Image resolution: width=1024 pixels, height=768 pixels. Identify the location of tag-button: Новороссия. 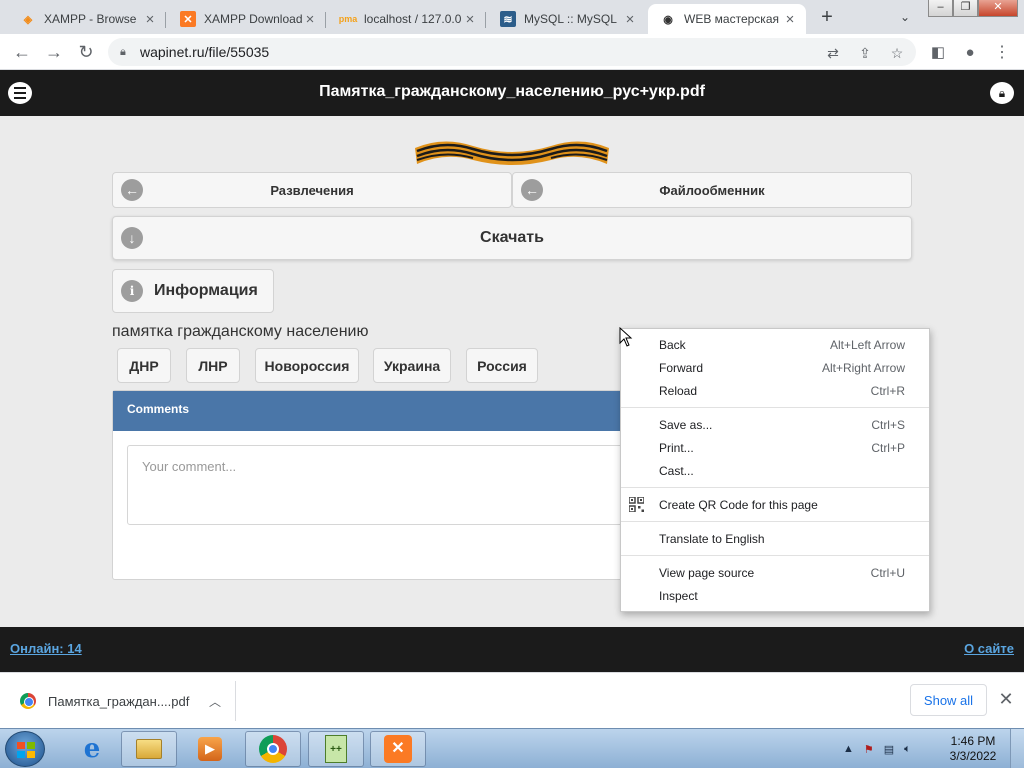
(307, 365).